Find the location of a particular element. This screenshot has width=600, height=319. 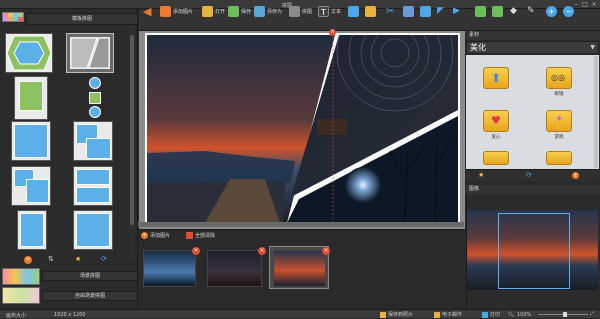

zoom-in-icon: + is located at coordinates (551, 11).